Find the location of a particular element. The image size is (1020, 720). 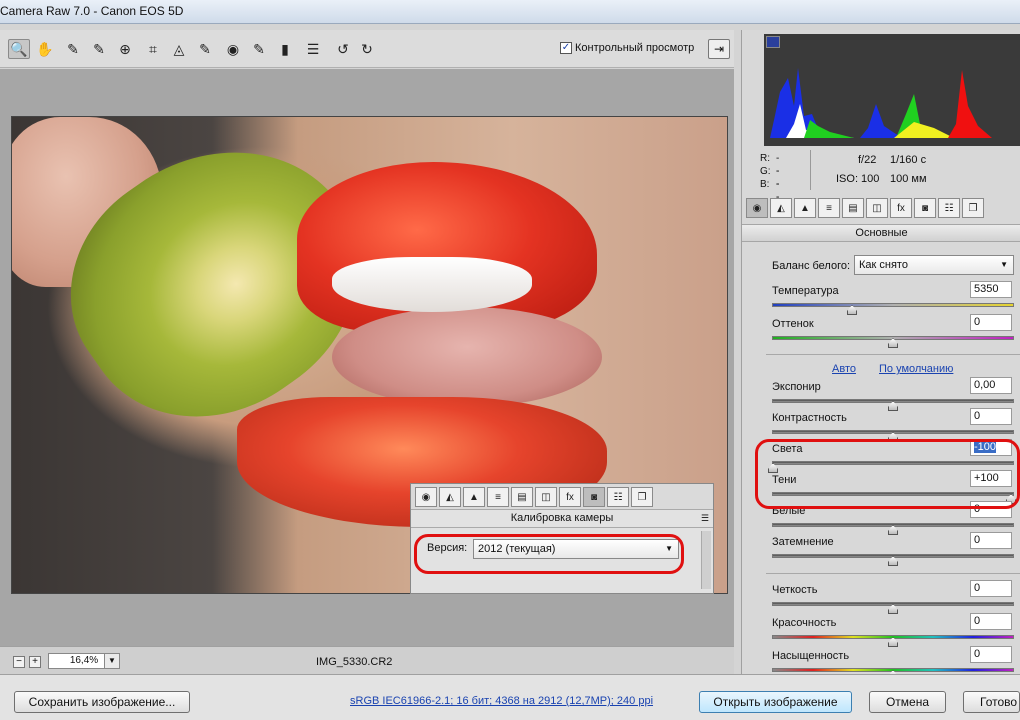

done-button: Готово is located at coordinates (991, 702).